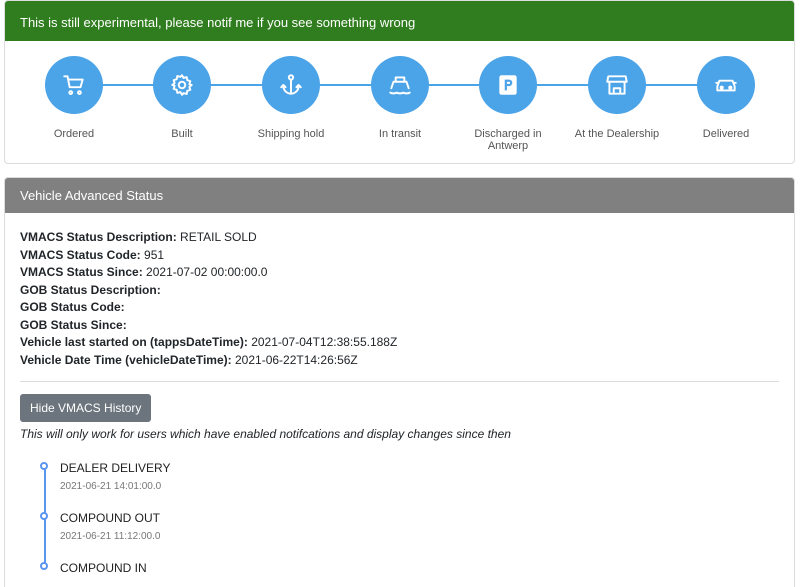  Describe the element at coordinates (103, 568) in the screenshot. I see `history-event: COMPOUND IN` at that location.